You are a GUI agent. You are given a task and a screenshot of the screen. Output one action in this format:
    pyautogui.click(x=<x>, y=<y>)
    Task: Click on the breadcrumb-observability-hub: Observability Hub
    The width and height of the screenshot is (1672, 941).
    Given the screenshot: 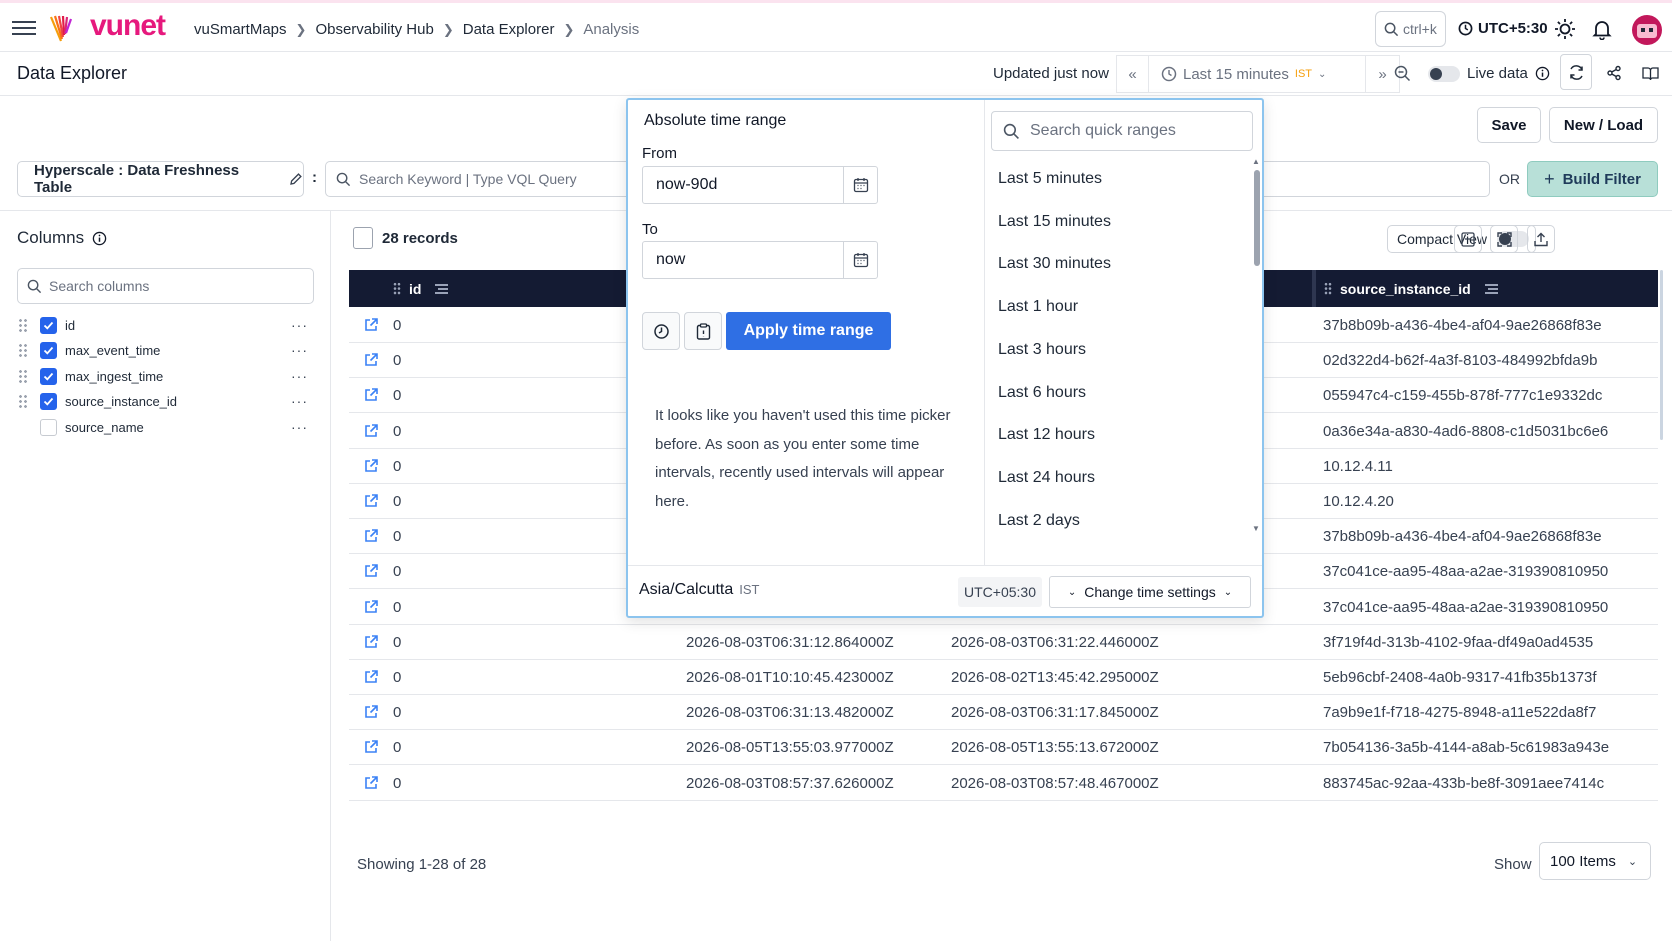 What is the action you would take?
    pyautogui.click(x=374, y=29)
    